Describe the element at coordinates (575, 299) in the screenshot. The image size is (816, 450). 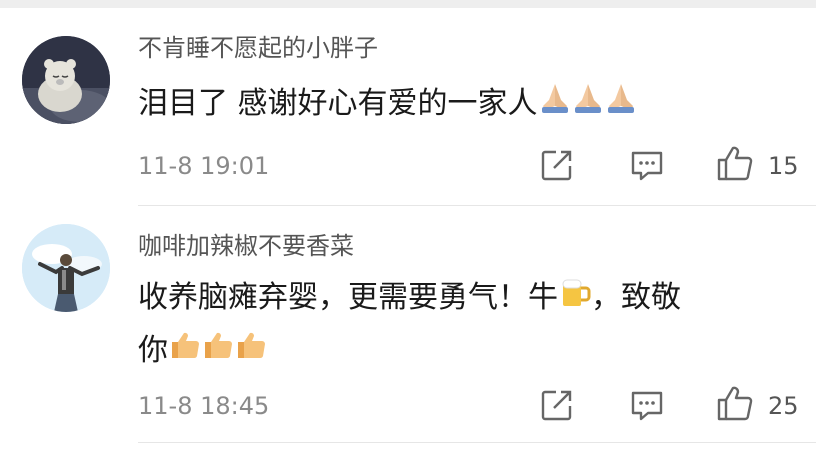
I see `beer-mug-emoji` at that location.